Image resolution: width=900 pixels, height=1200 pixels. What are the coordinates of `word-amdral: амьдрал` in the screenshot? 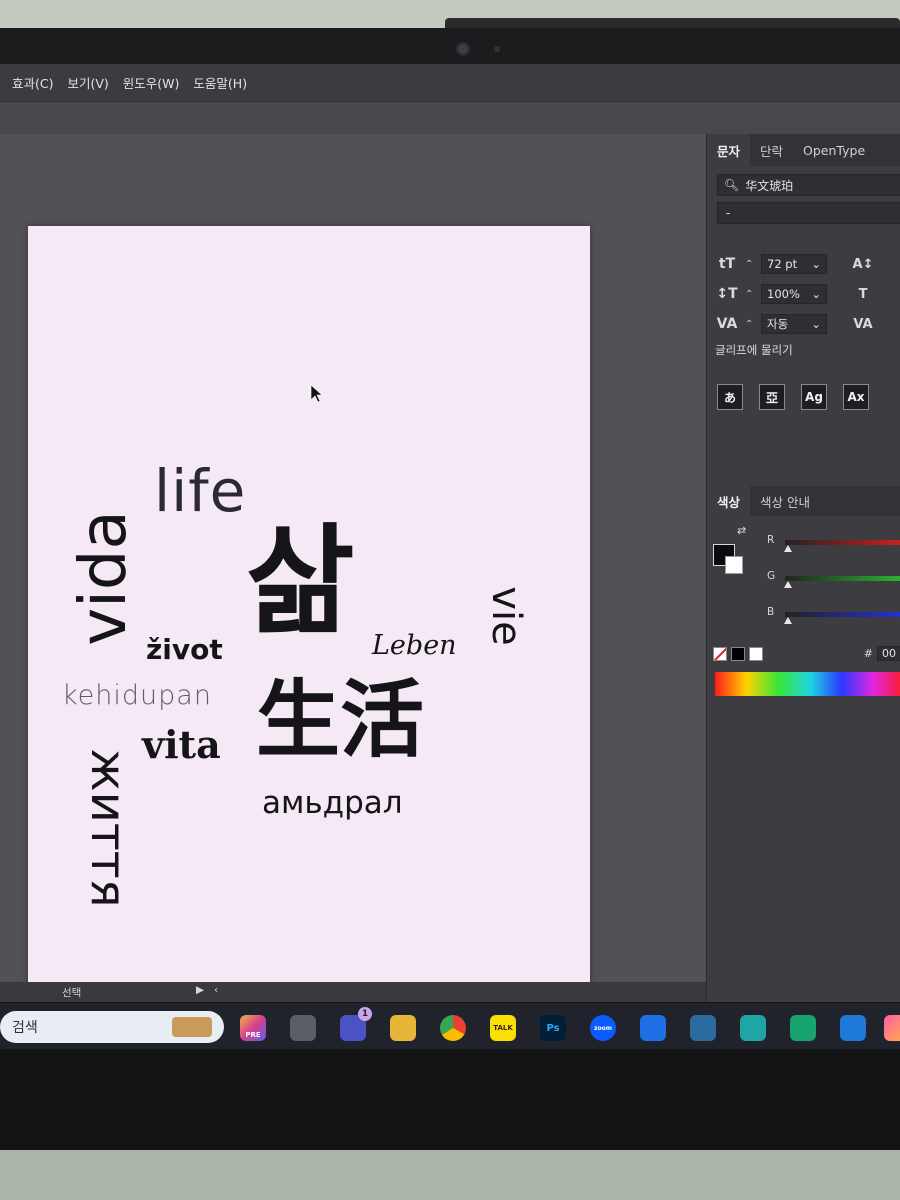 It's located at (332, 803).